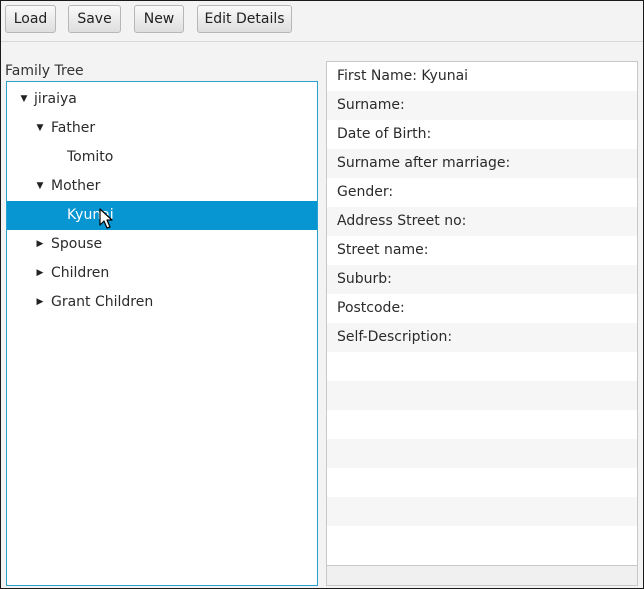  Describe the element at coordinates (482, 308) in the screenshot. I see `detail-postcode: Postcode:` at that location.